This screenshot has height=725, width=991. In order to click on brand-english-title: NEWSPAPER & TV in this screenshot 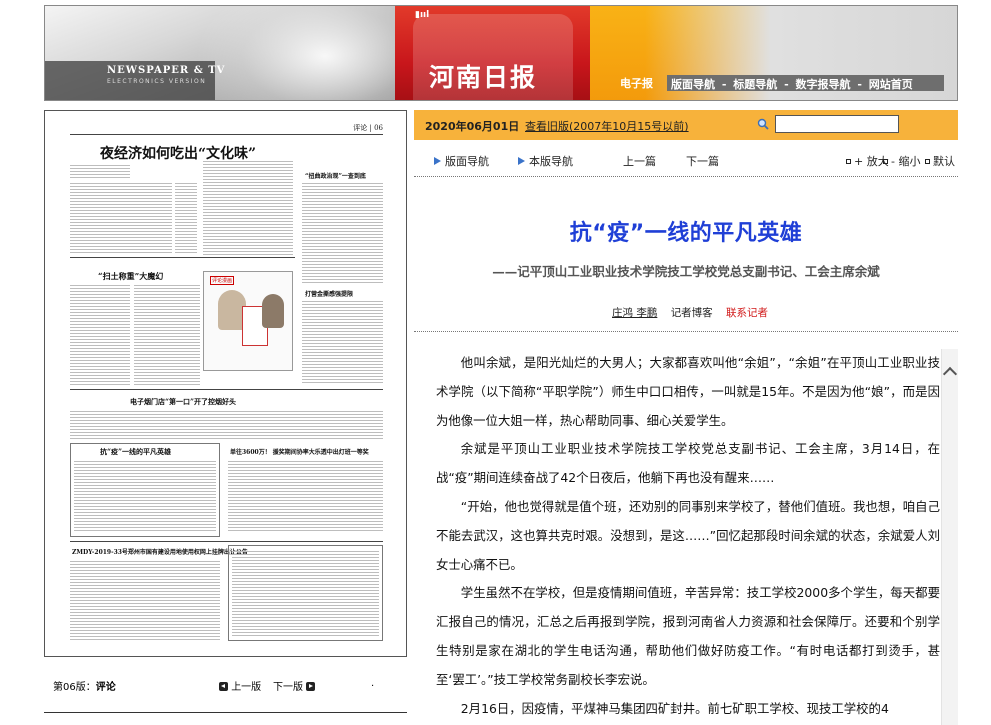, I will do `click(166, 70)`.